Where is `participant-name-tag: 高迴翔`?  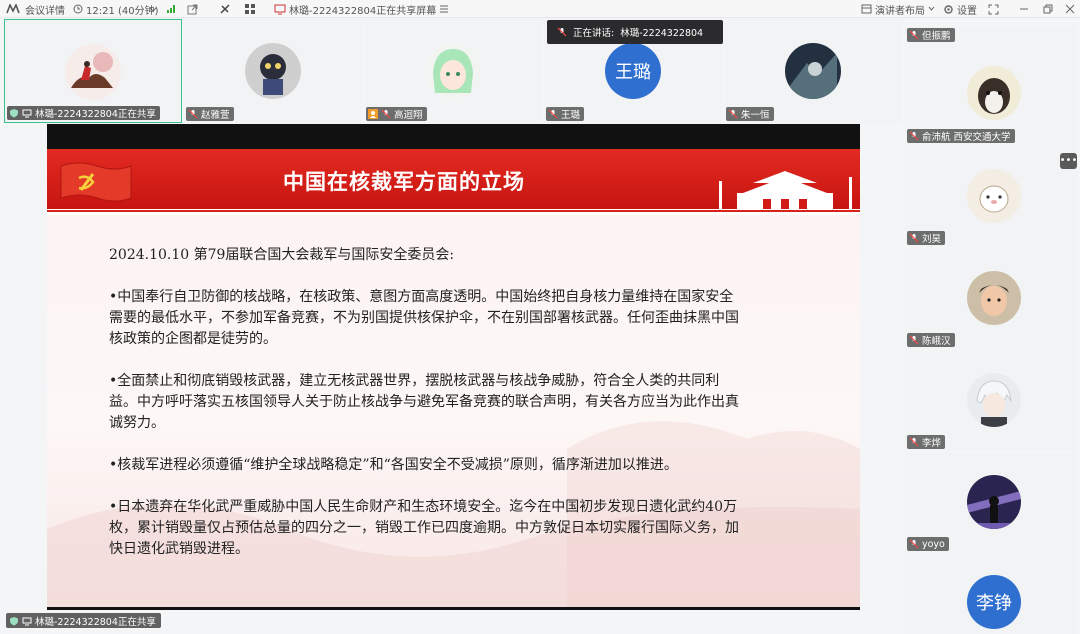
participant-name-tag: 高迴翔 is located at coordinates (396, 114).